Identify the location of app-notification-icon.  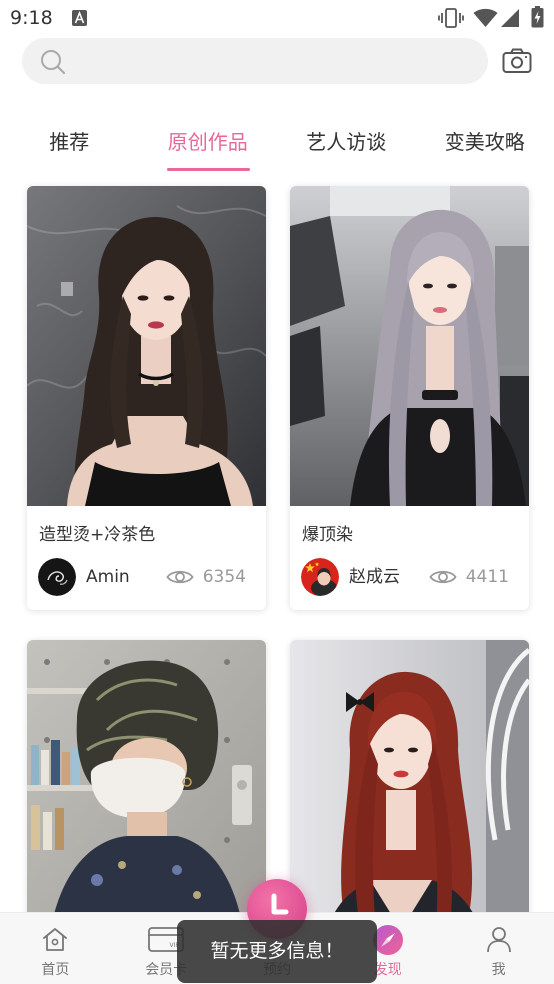
(79, 18).